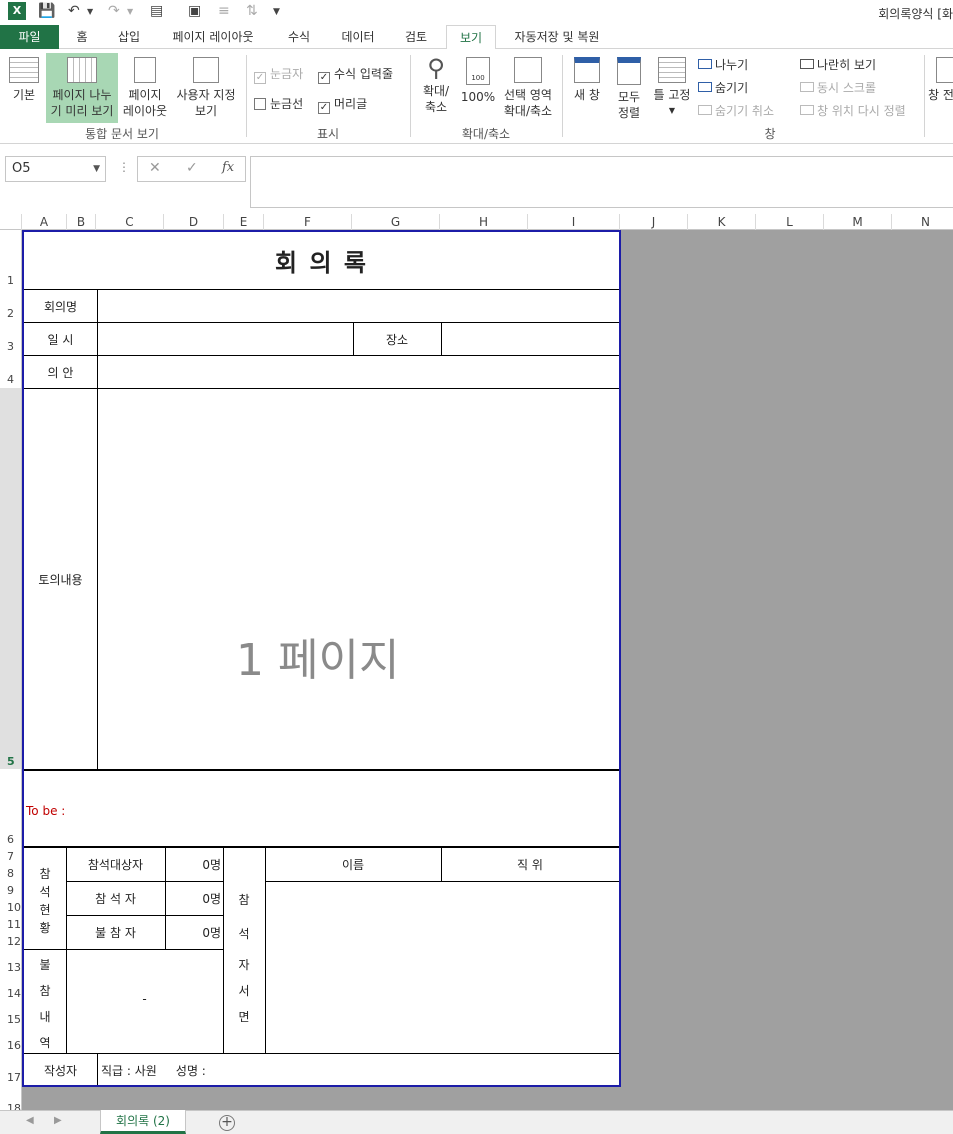  Describe the element at coordinates (944, 70) in the screenshot. I see `switch-windows-icon` at that location.